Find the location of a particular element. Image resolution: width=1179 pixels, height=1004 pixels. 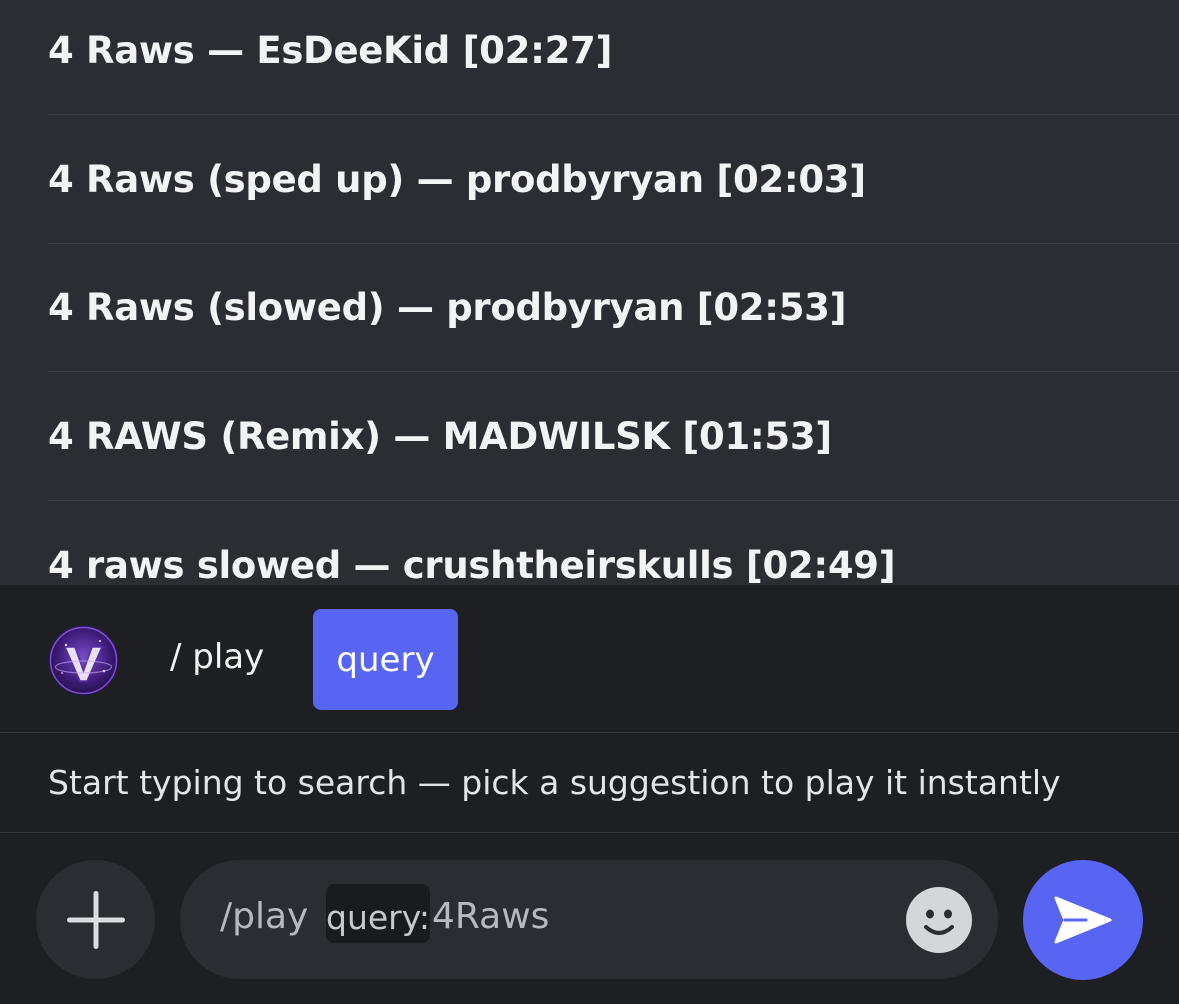

message-input: /play query: 4Raws is located at coordinates (589, 919).